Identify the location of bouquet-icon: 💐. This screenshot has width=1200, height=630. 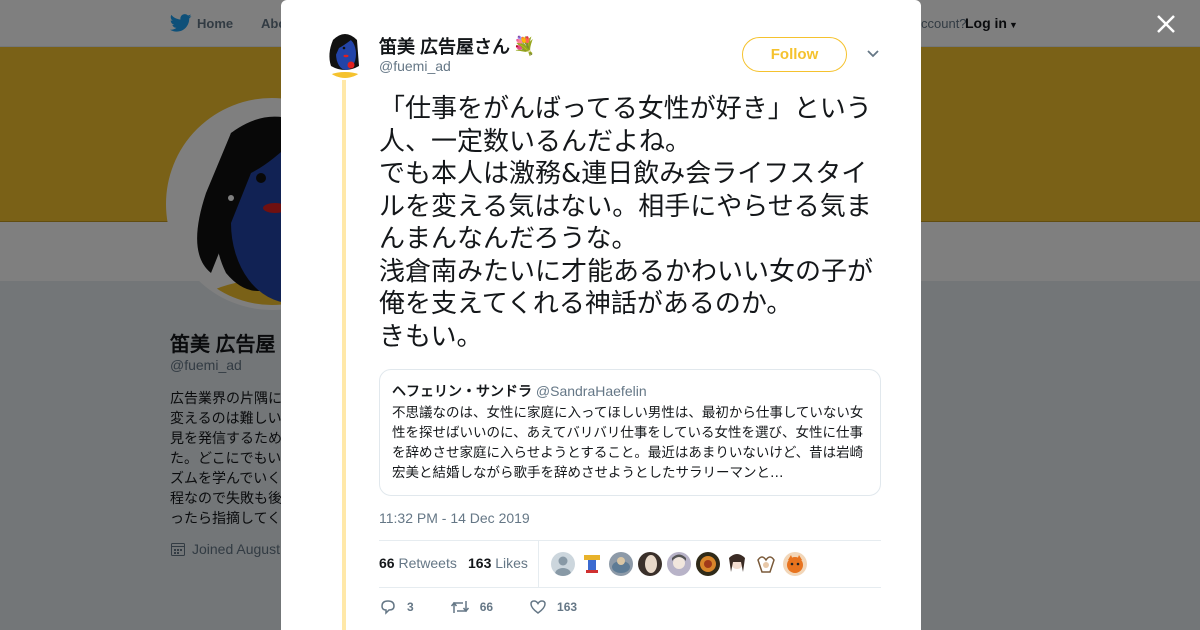
(524, 45).